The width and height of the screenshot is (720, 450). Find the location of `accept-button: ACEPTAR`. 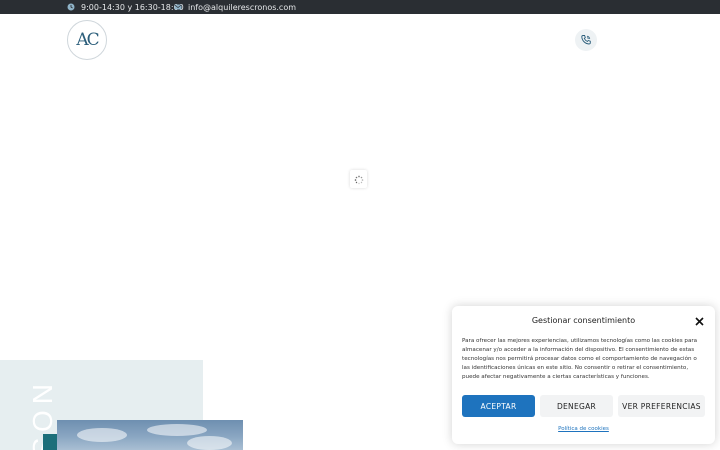

accept-button: ACEPTAR is located at coordinates (498, 406).